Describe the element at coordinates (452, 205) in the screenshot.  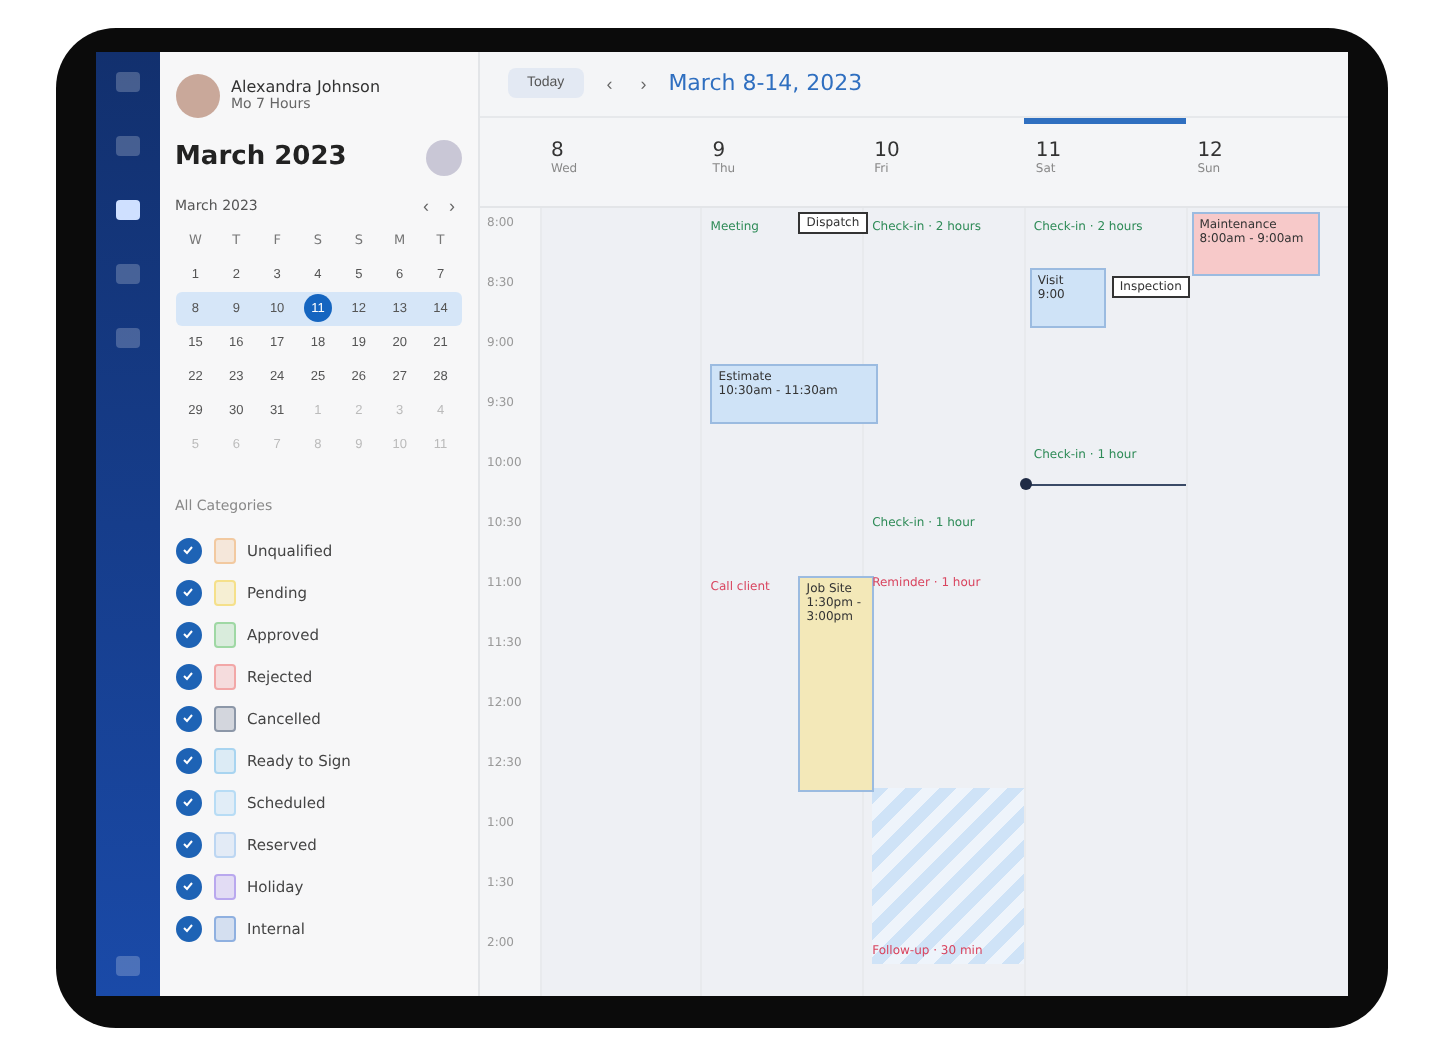
I see `next-month-button: ›` at that location.